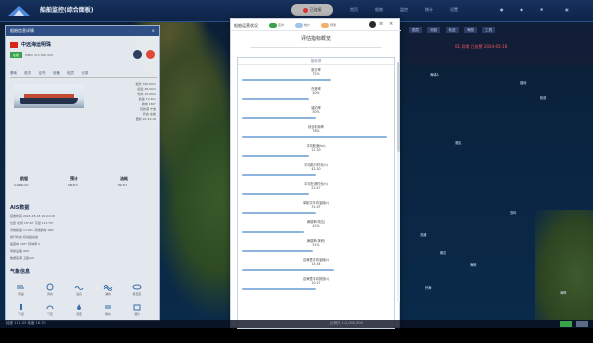 The width and height of the screenshot is (593, 343). Describe the element at coordinates (502, 9) in the screenshot. I see `user-icon: ●` at that location.